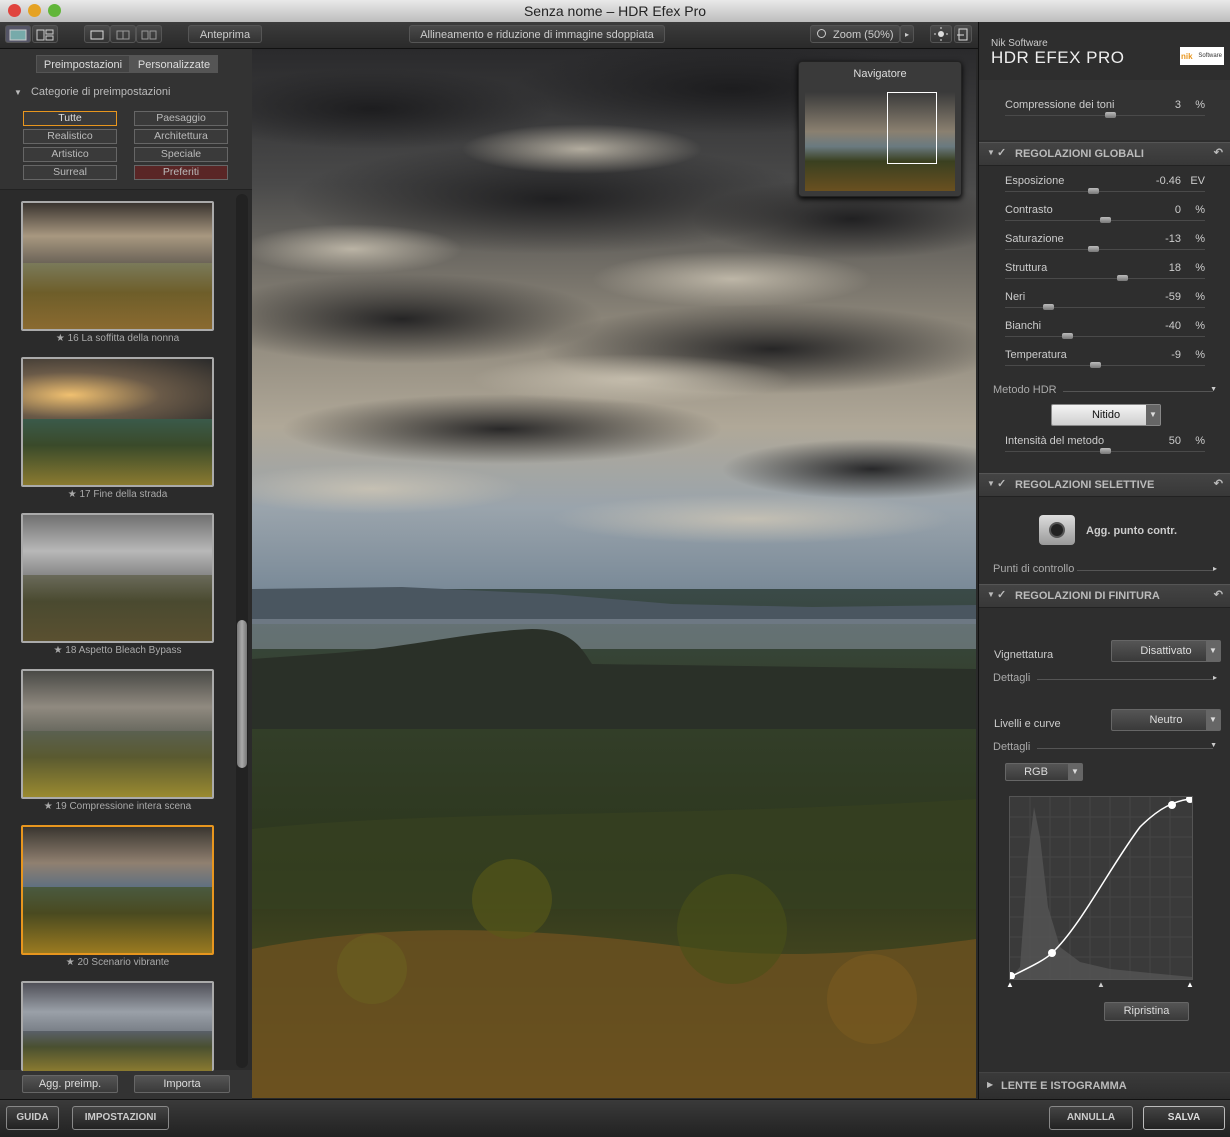 Image resolution: width=1230 pixels, height=1137 pixels. I want to click on bottom-bar: GUIDA IMPOSTAZIONI ANNULLA SALVA, so click(615, 1118).